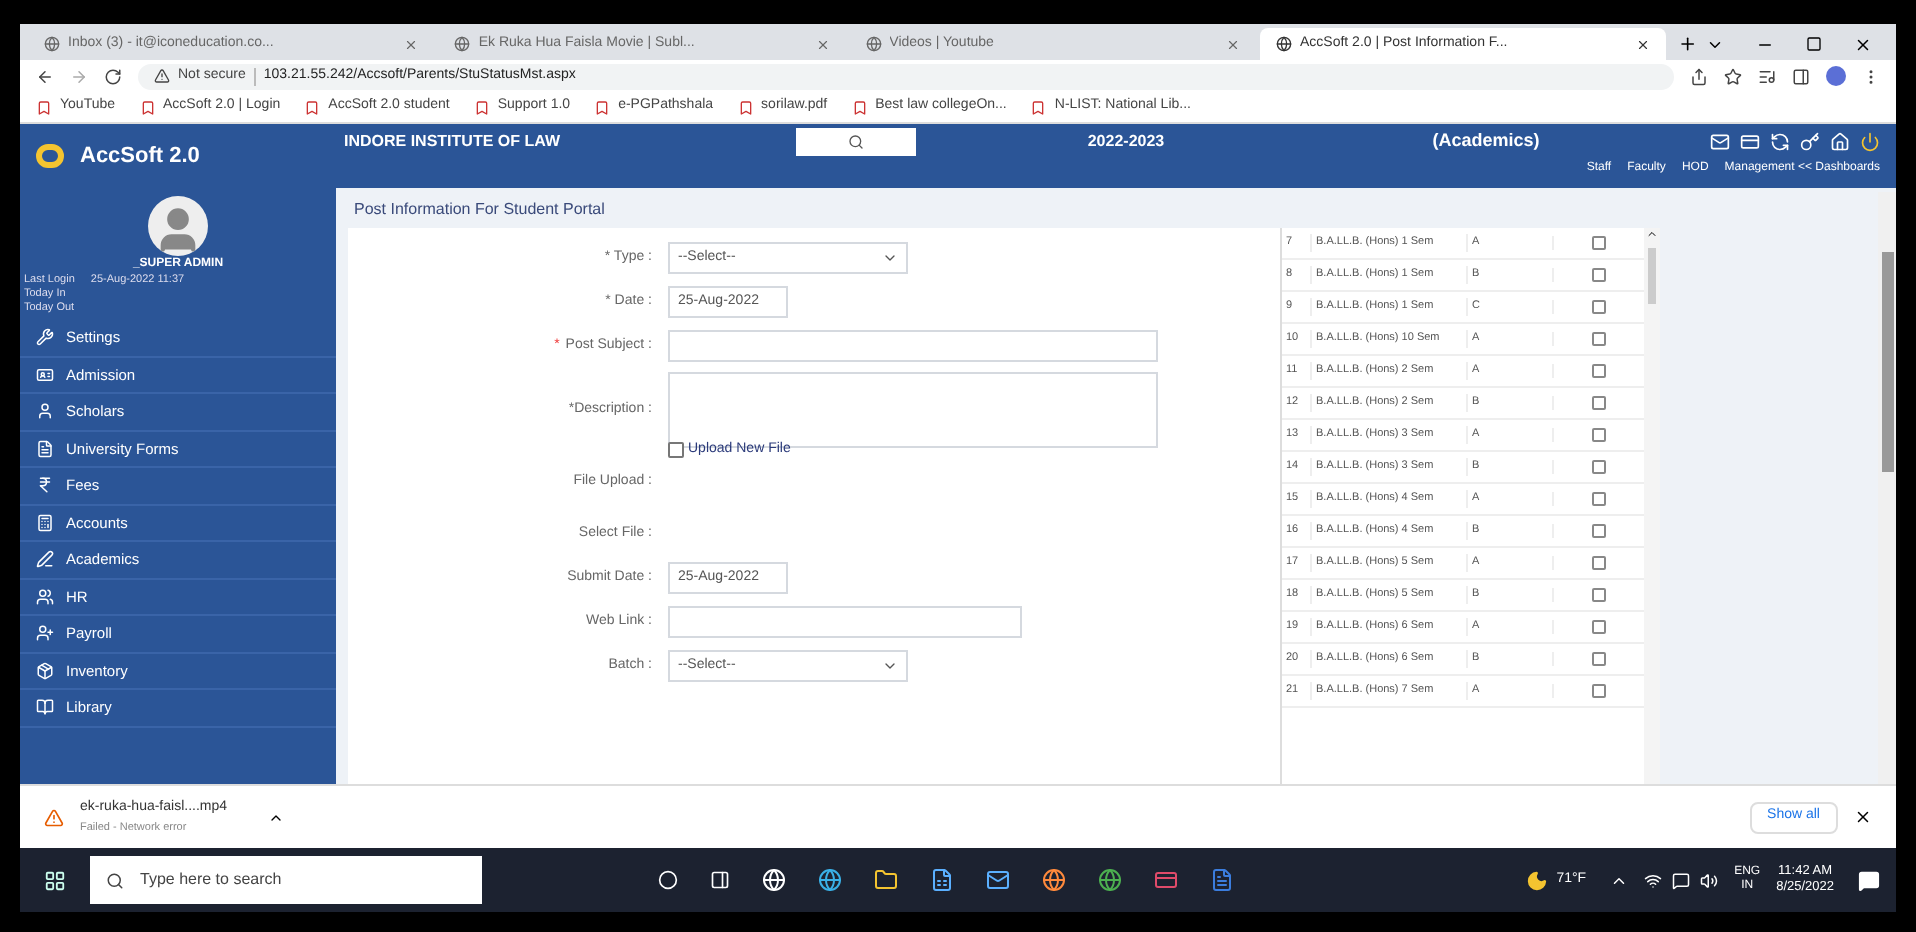  Describe the element at coordinates (1652, 506) in the screenshot. I see `scrollbar` at that location.